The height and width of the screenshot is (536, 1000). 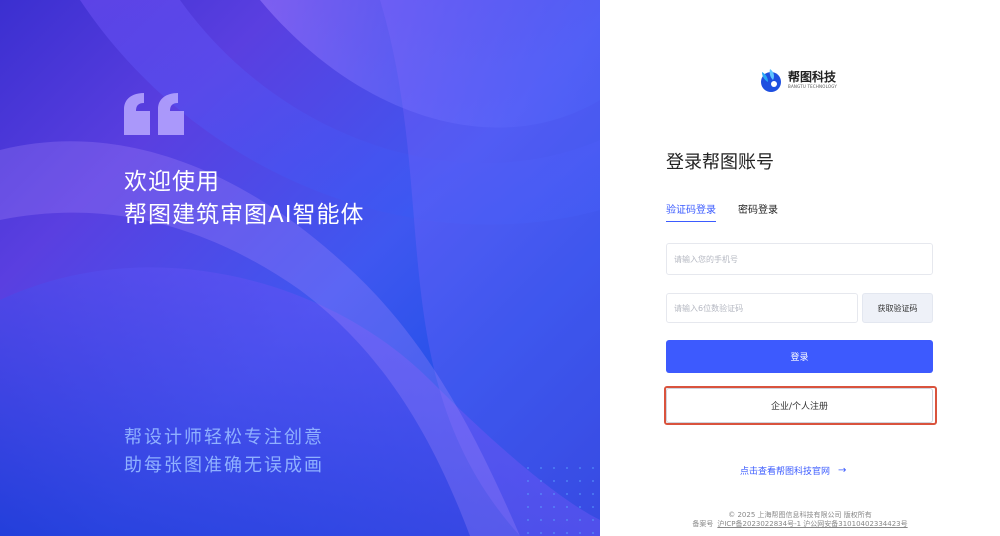 What do you see at coordinates (244, 199) in the screenshot?
I see `welcome-heading: 欢迎使用 帮图建筑审图AI智能体` at bounding box center [244, 199].